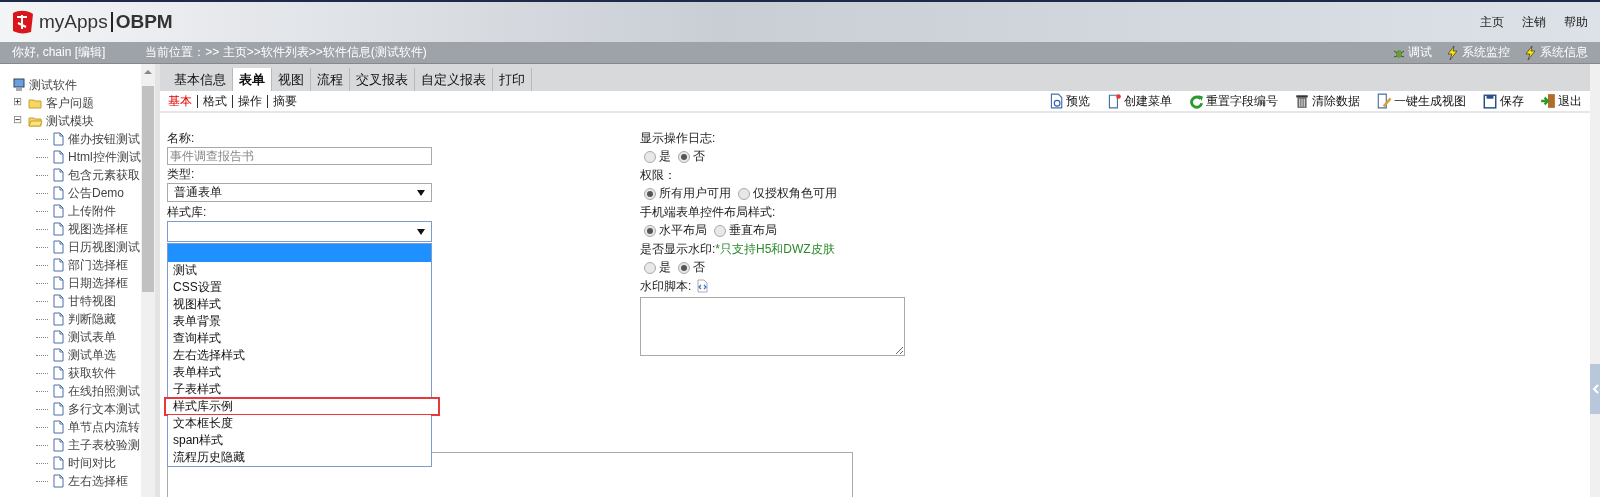 Image resolution: width=1600 pixels, height=497 pixels. What do you see at coordinates (98, 229) in the screenshot?
I see `tree-item: 视图选择框` at bounding box center [98, 229].